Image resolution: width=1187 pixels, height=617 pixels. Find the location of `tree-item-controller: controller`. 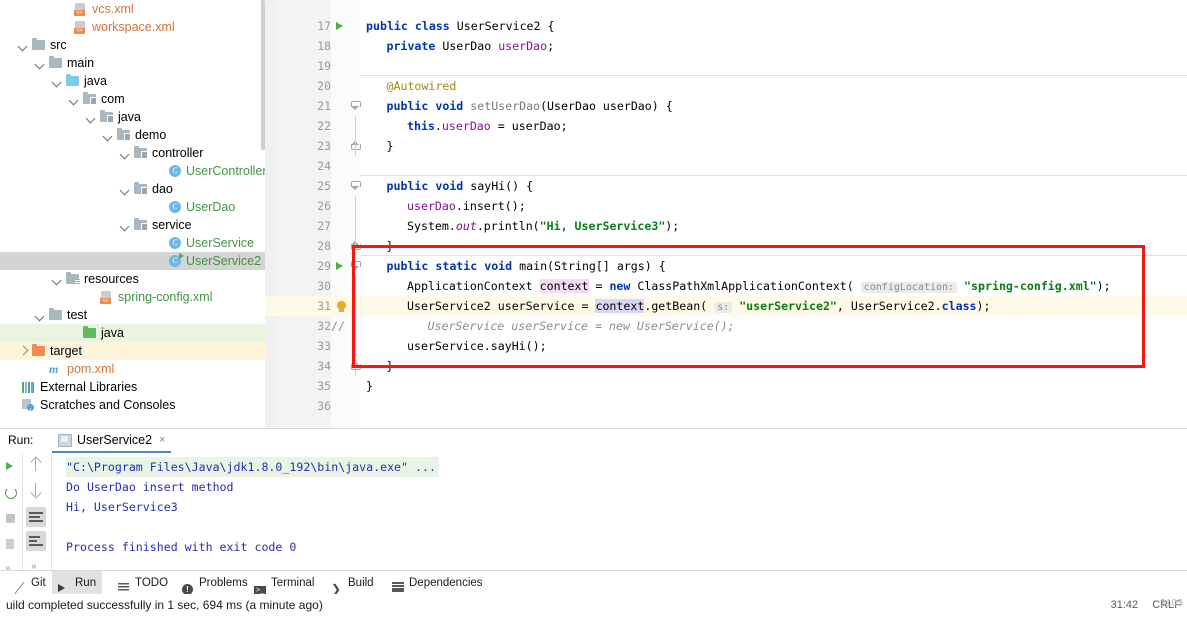

tree-item-controller: controller is located at coordinates (132, 153).